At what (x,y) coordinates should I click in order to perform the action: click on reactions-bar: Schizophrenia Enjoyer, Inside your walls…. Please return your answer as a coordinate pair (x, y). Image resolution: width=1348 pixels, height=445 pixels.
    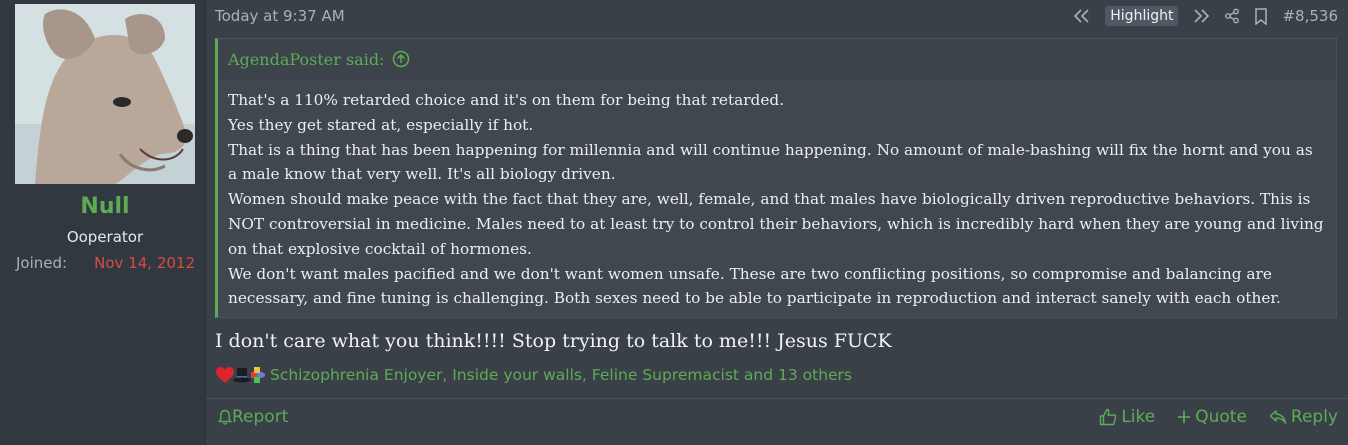
    Looking at the image, I should click on (533, 375).